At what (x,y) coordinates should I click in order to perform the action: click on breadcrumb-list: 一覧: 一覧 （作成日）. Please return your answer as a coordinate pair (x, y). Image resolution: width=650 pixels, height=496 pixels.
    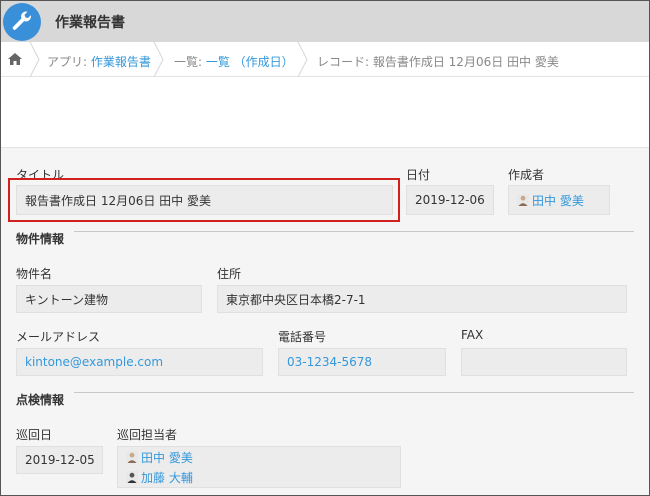
    Looking at the image, I should click on (234, 61).